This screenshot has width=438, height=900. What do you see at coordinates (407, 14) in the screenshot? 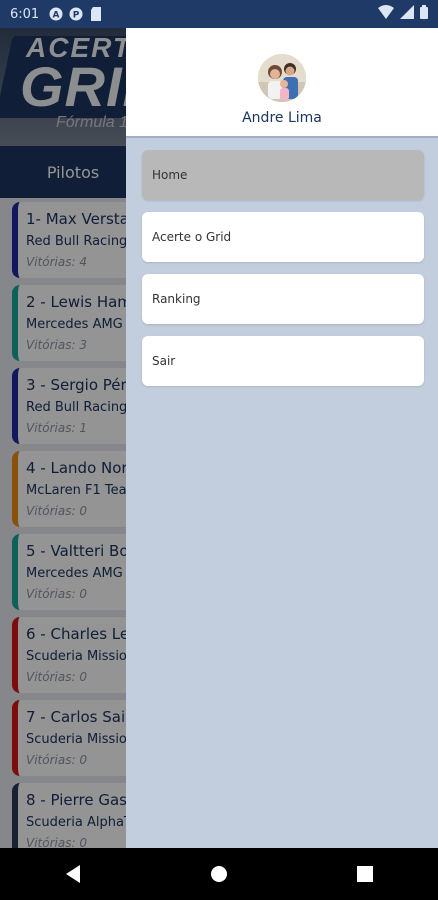
I see `cellular-icon` at bounding box center [407, 14].